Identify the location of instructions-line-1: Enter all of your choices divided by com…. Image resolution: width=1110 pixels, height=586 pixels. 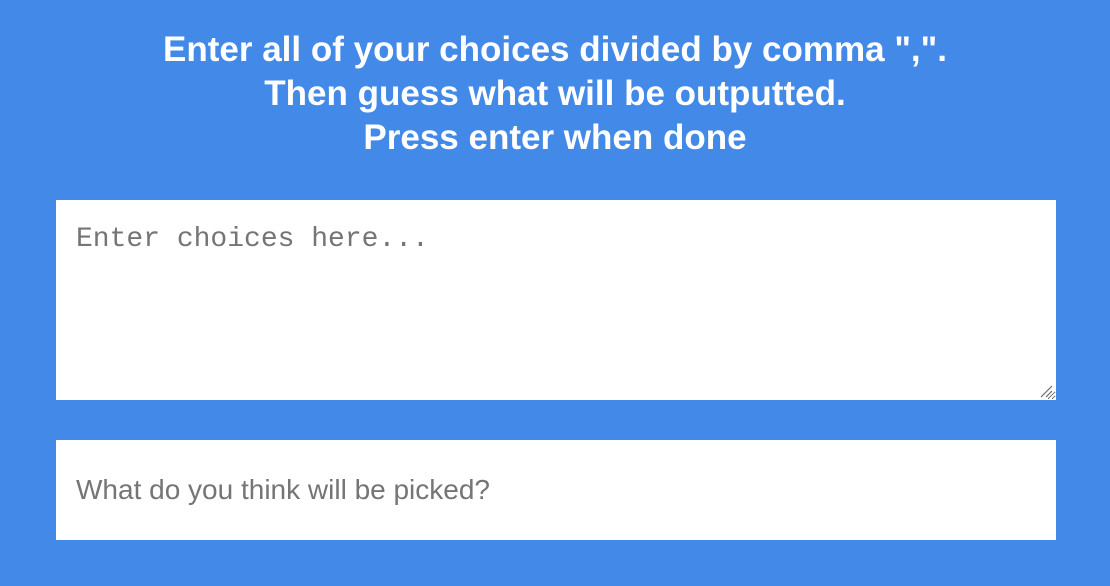
(555, 49).